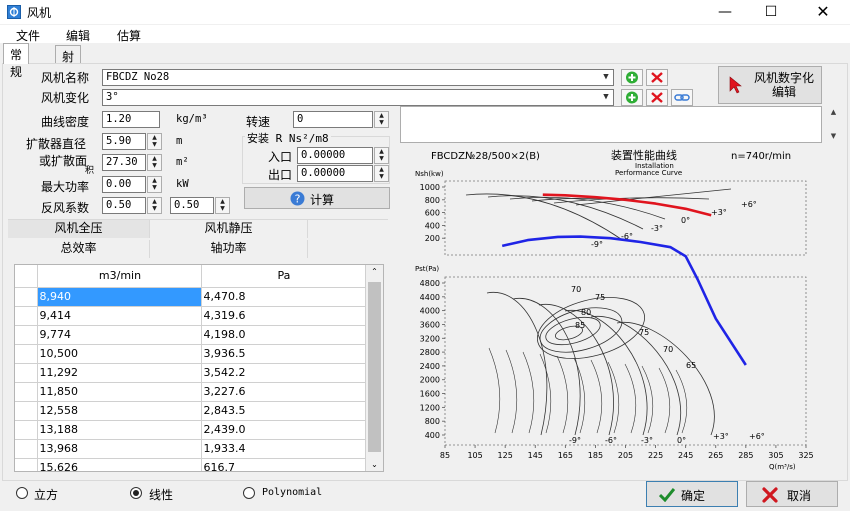 The image size is (850, 511). What do you see at coordinates (119, 354) in the screenshot?
I see `flow-cell: 10,500` at bounding box center [119, 354].